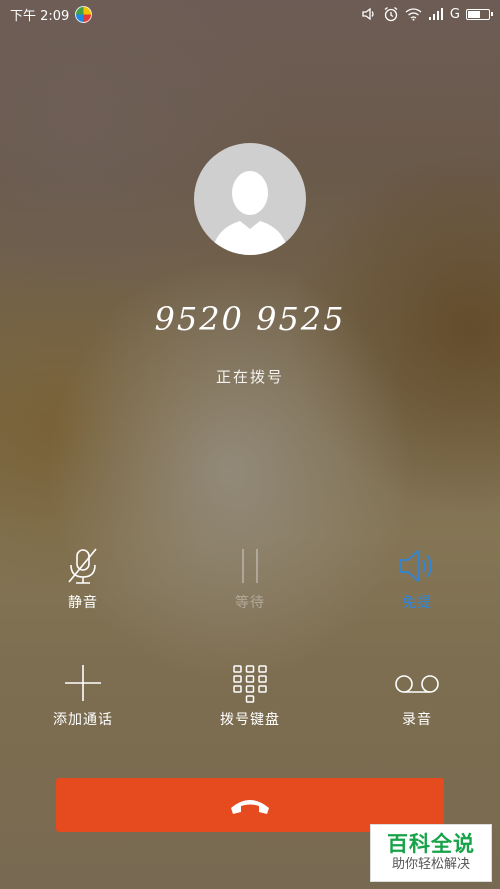 The height and width of the screenshot is (889, 500). I want to click on add-call-button: 添加通话, so click(83, 696).